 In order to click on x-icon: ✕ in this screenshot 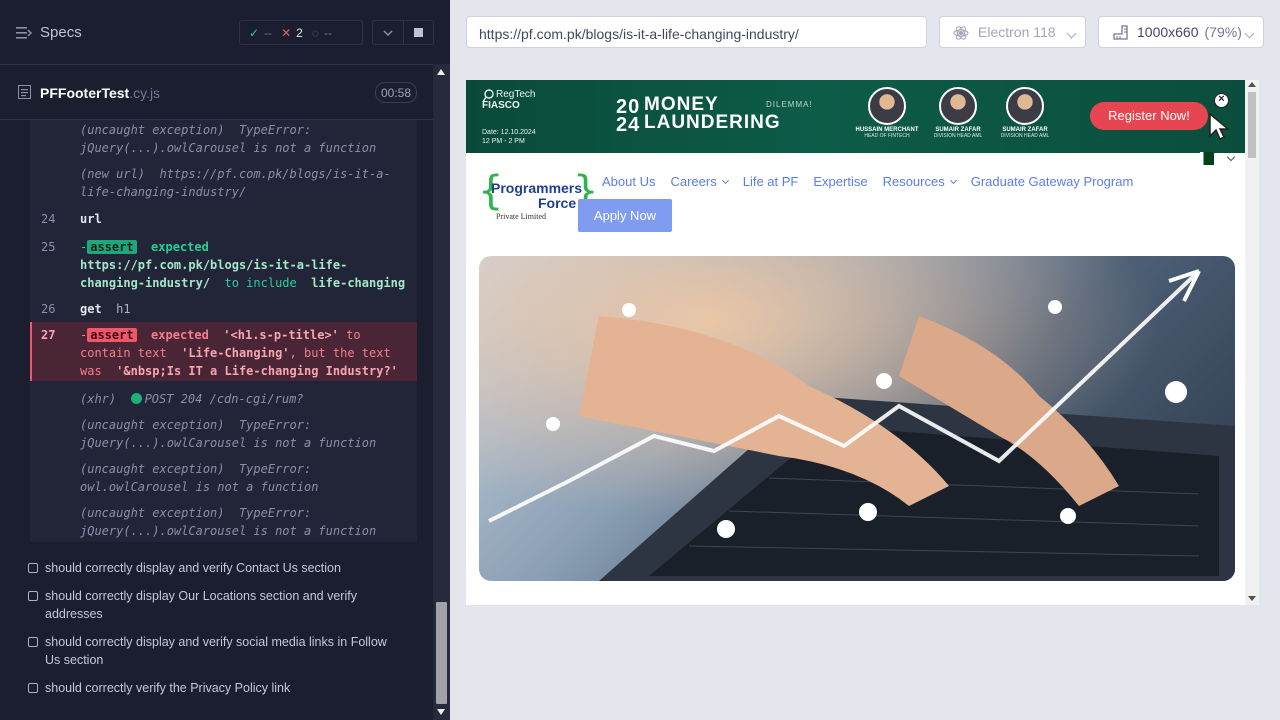, I will do `click(286, 32)`.